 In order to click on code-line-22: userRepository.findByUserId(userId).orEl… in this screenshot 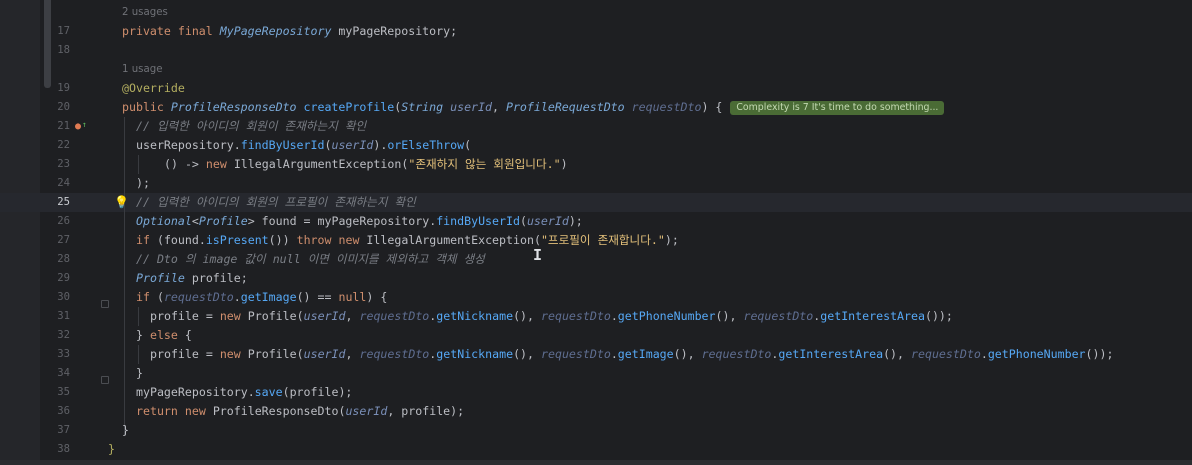, I will do `click(304, 145)`.